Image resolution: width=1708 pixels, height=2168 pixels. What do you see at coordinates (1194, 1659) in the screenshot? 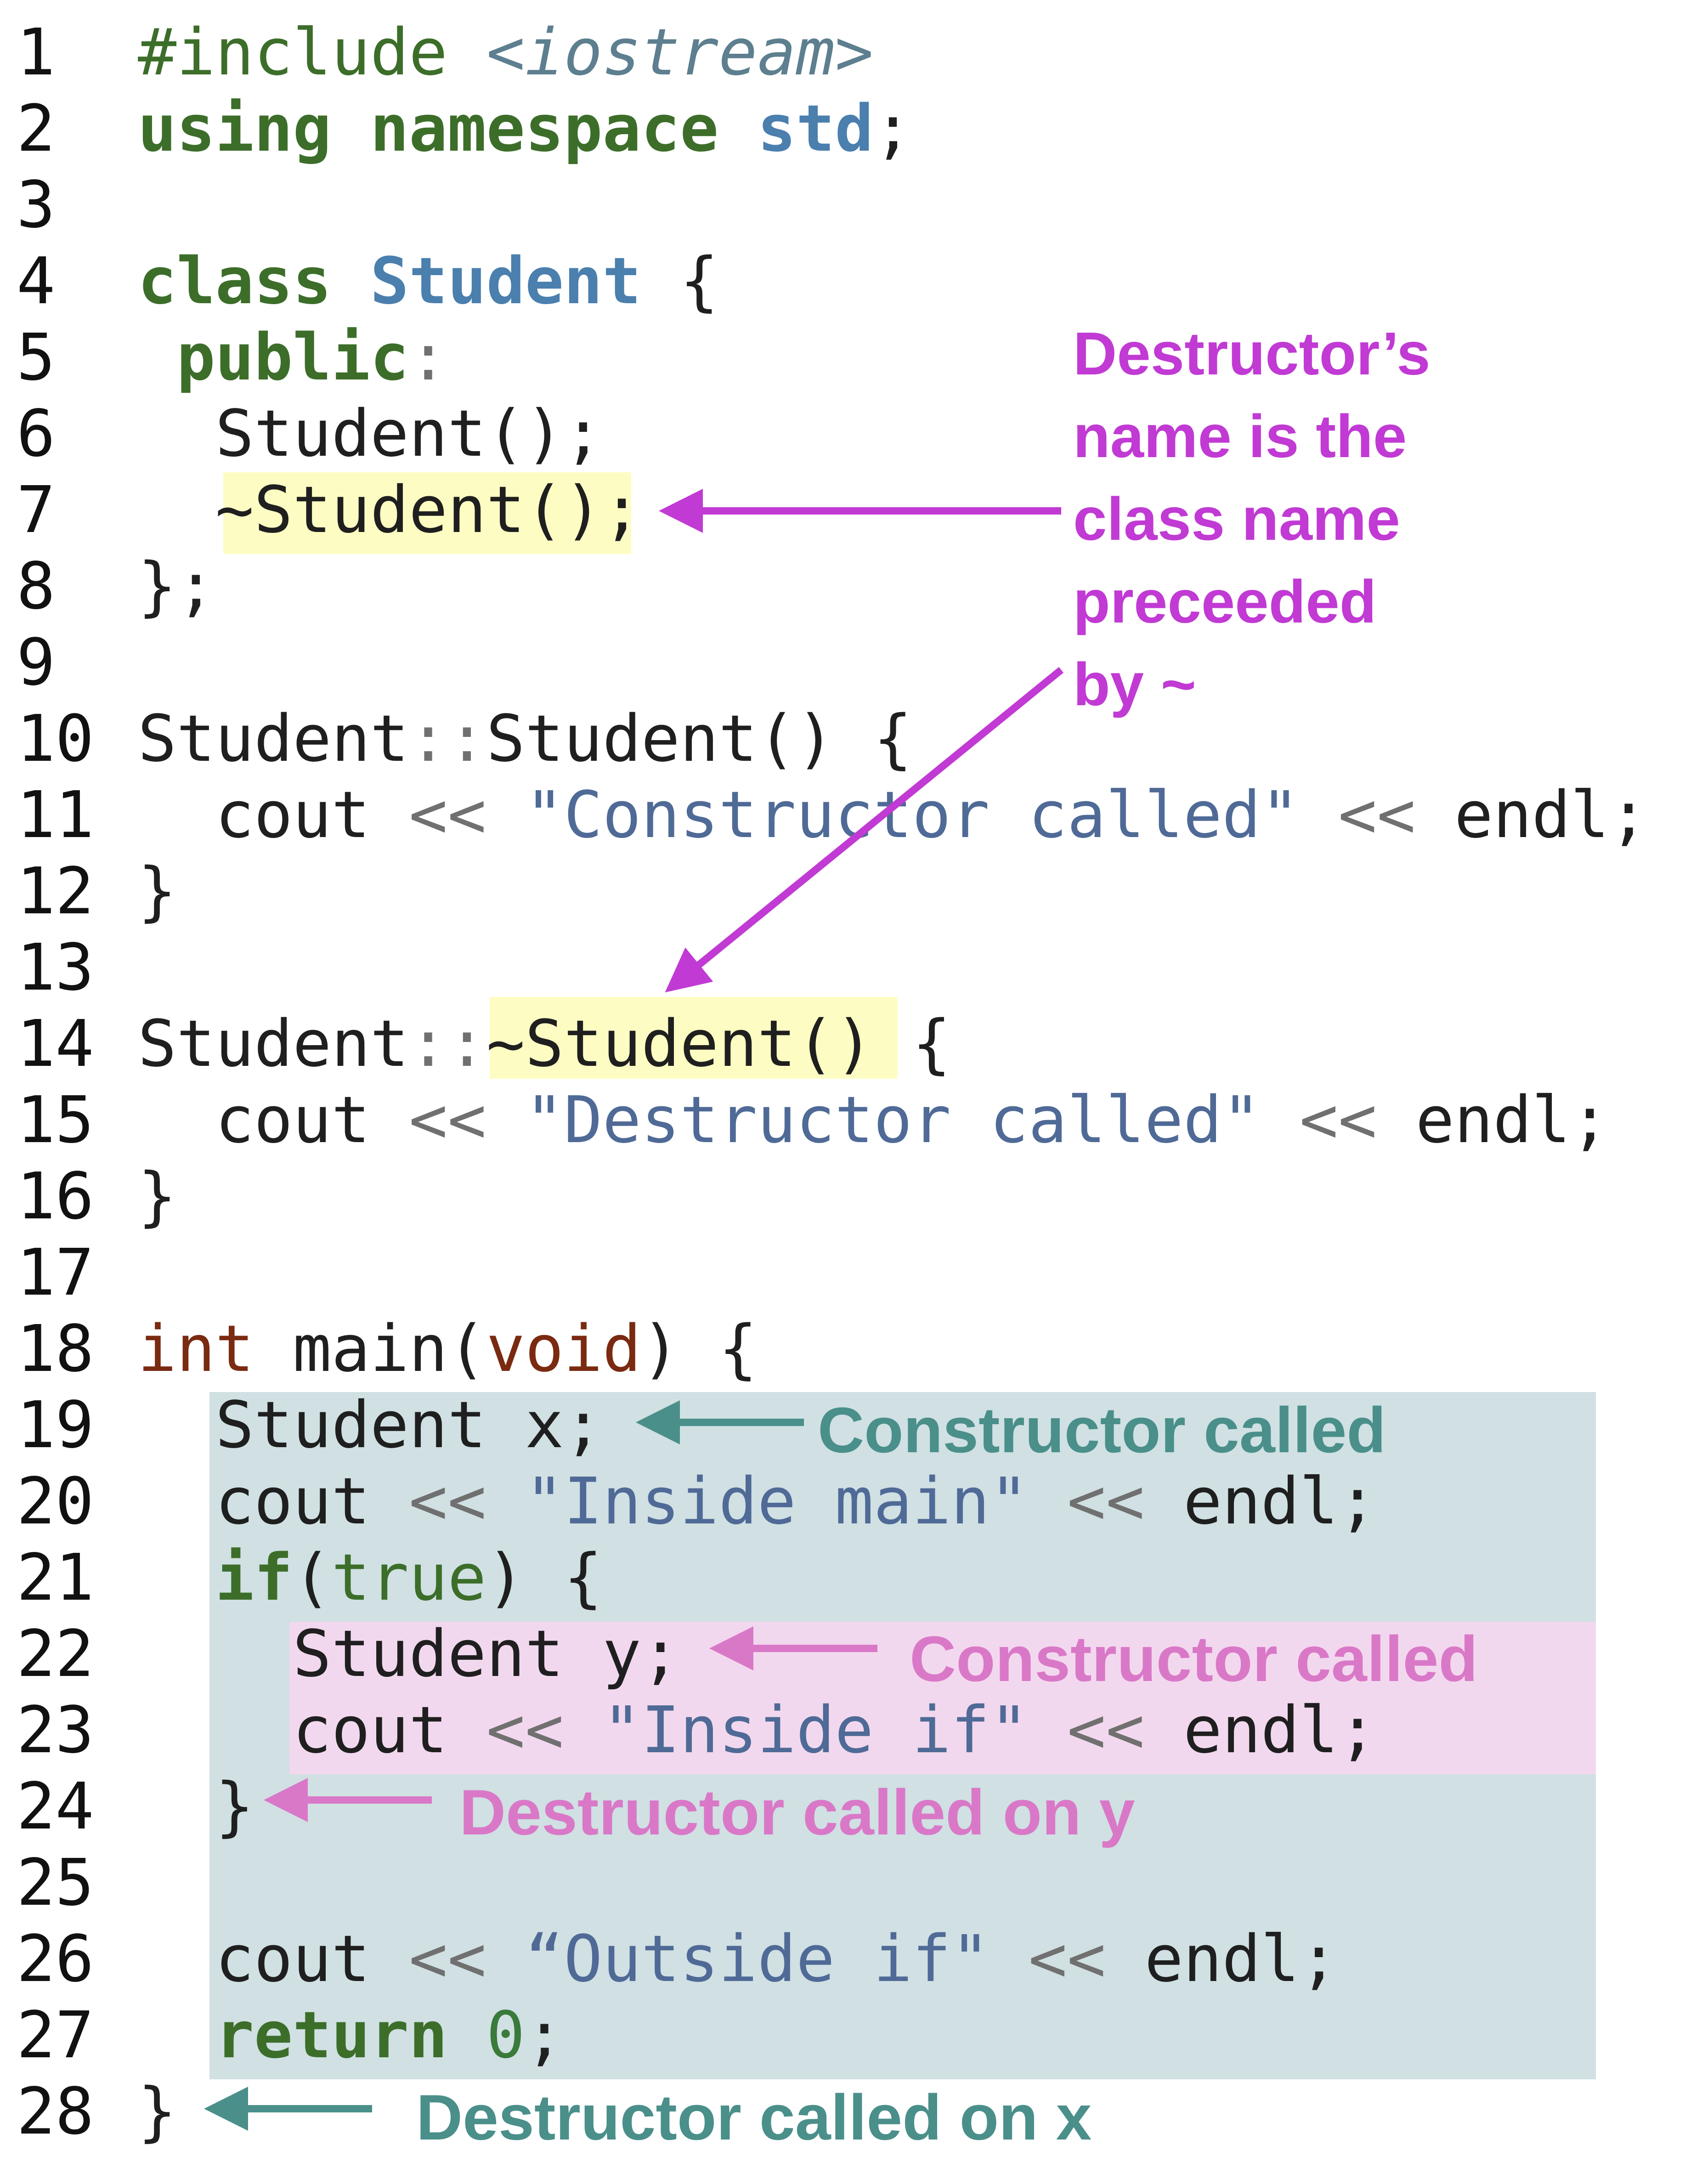
I see `constructor-called-y-note: Constructor called` at bounding box center [1194, 1659].